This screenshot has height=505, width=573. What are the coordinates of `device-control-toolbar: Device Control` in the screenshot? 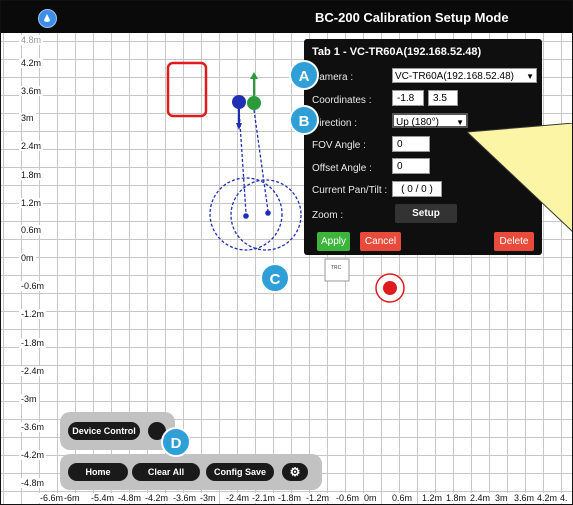 It's located at (117, 431).